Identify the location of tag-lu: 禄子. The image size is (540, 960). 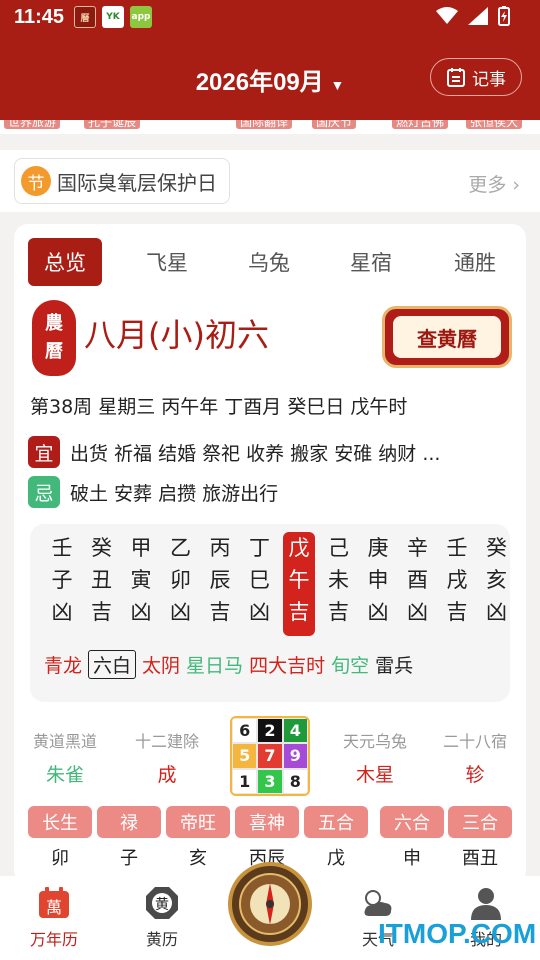
(129, 838).